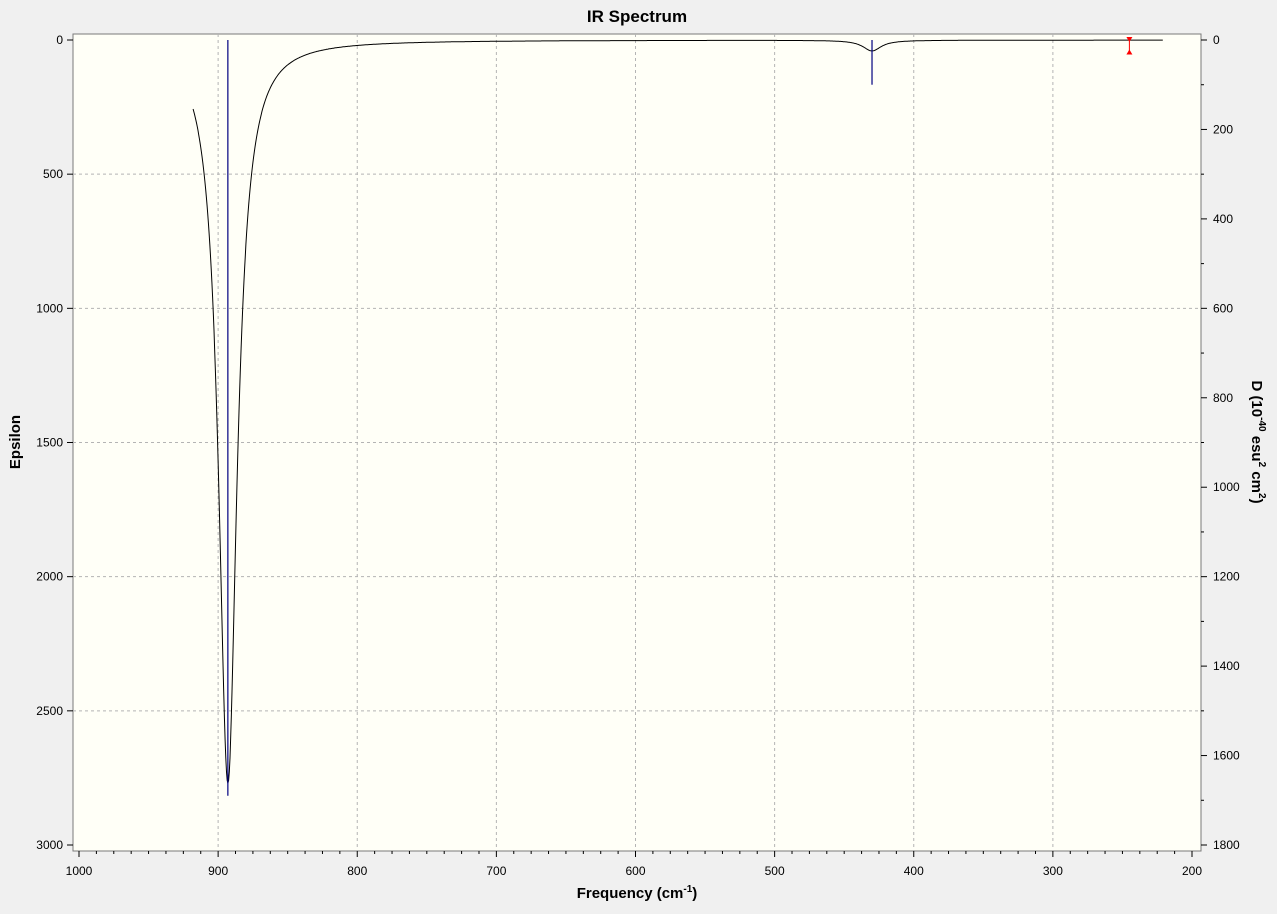 Image resolution: width=1277 pixels, height=914 pixels. What do you see at coordinates (218, 871) in the screenshot?
I see `x-tick-label: 900` at bounding box center [218, 871].